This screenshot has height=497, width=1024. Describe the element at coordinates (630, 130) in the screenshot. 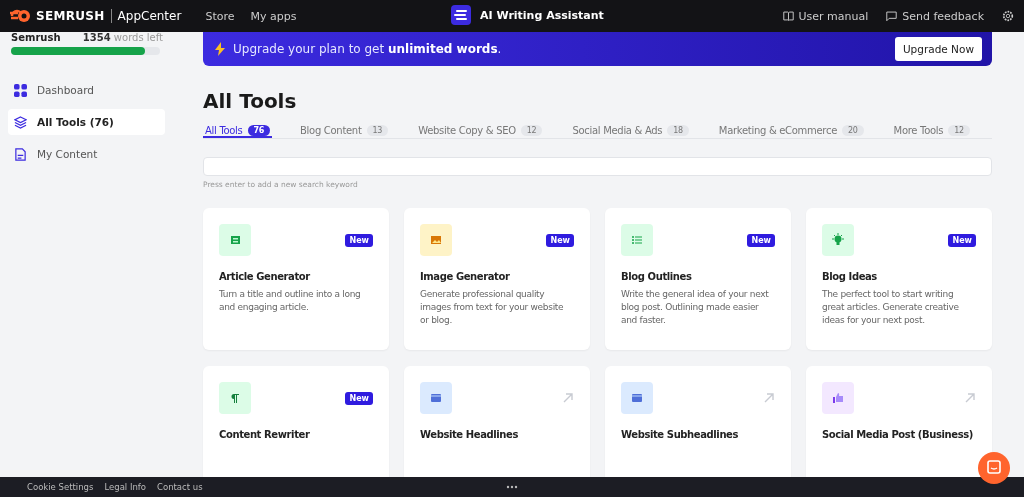

I see `category-tab: Social Media & Ads 18` at that location.